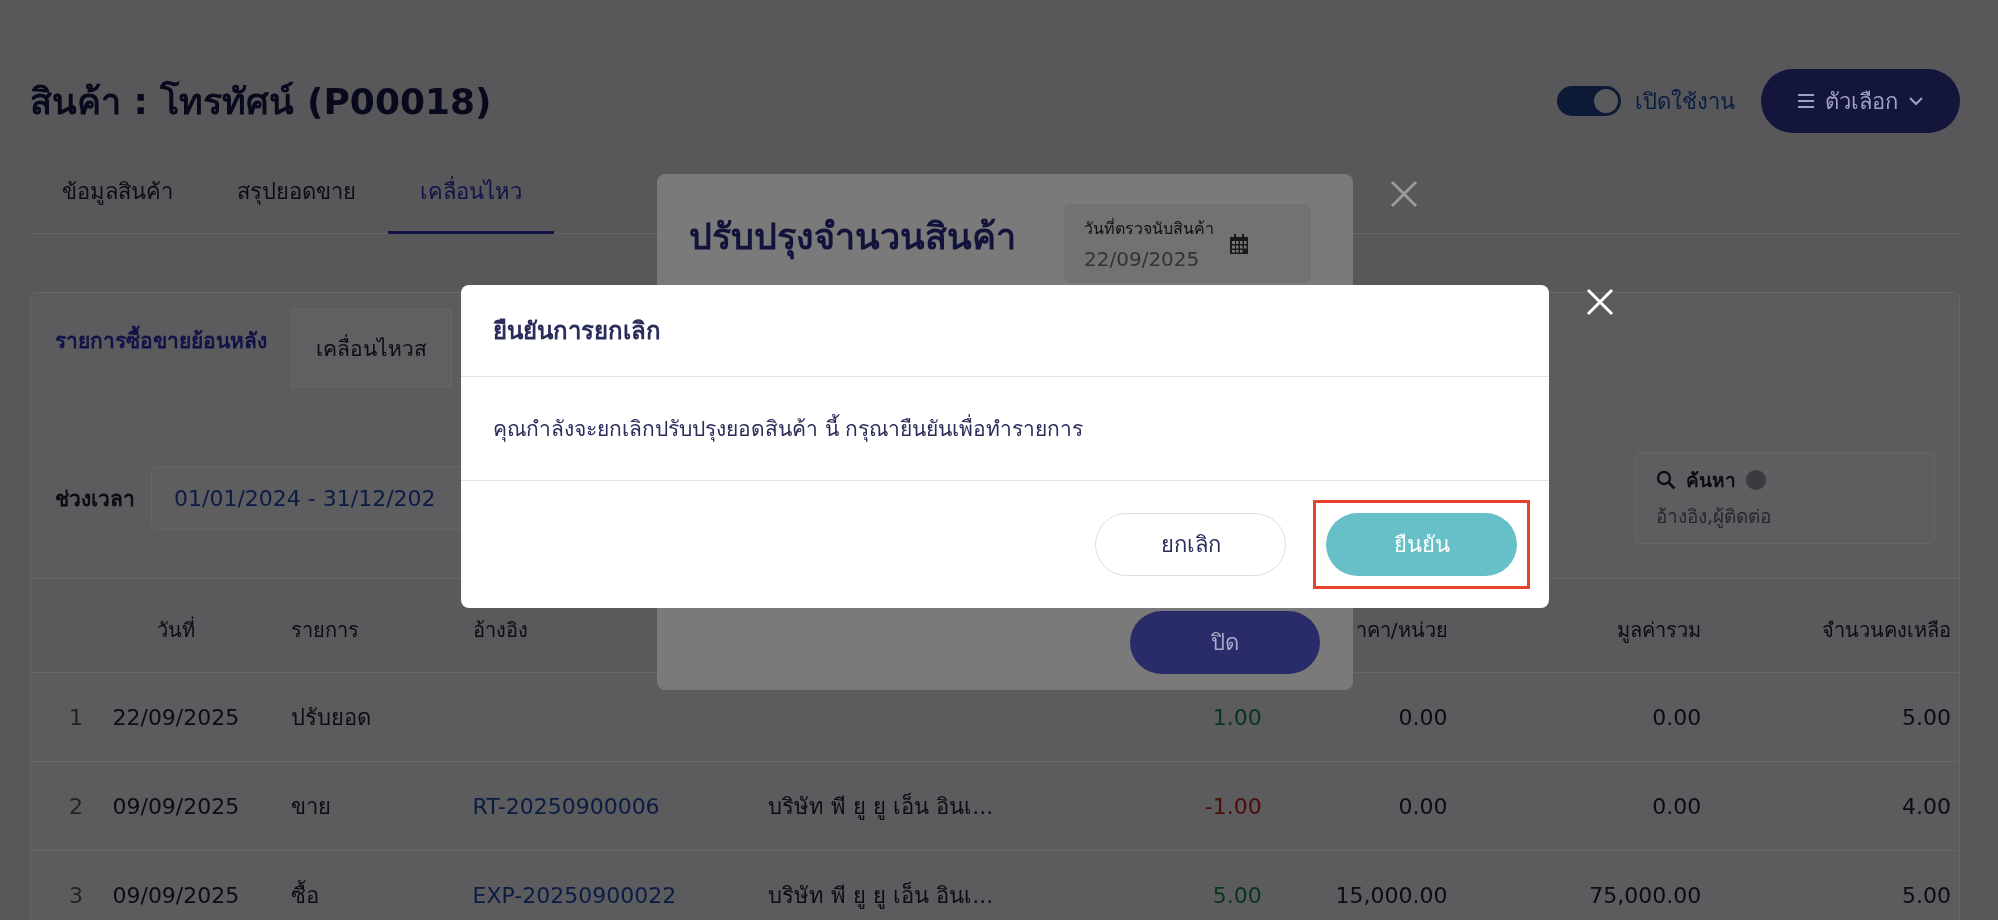 This screenshot has height=920, width=1998. I want to click on chevron-down-icon, so click(1916, 101).